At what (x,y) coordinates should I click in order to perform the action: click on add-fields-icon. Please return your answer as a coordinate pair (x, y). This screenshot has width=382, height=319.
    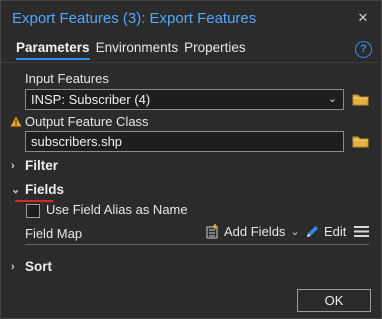
    Looking at the image, I should click on (212, 231).